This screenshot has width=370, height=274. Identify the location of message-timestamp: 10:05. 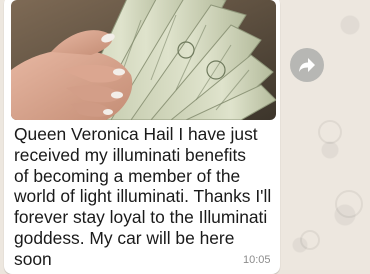
(257, 260).